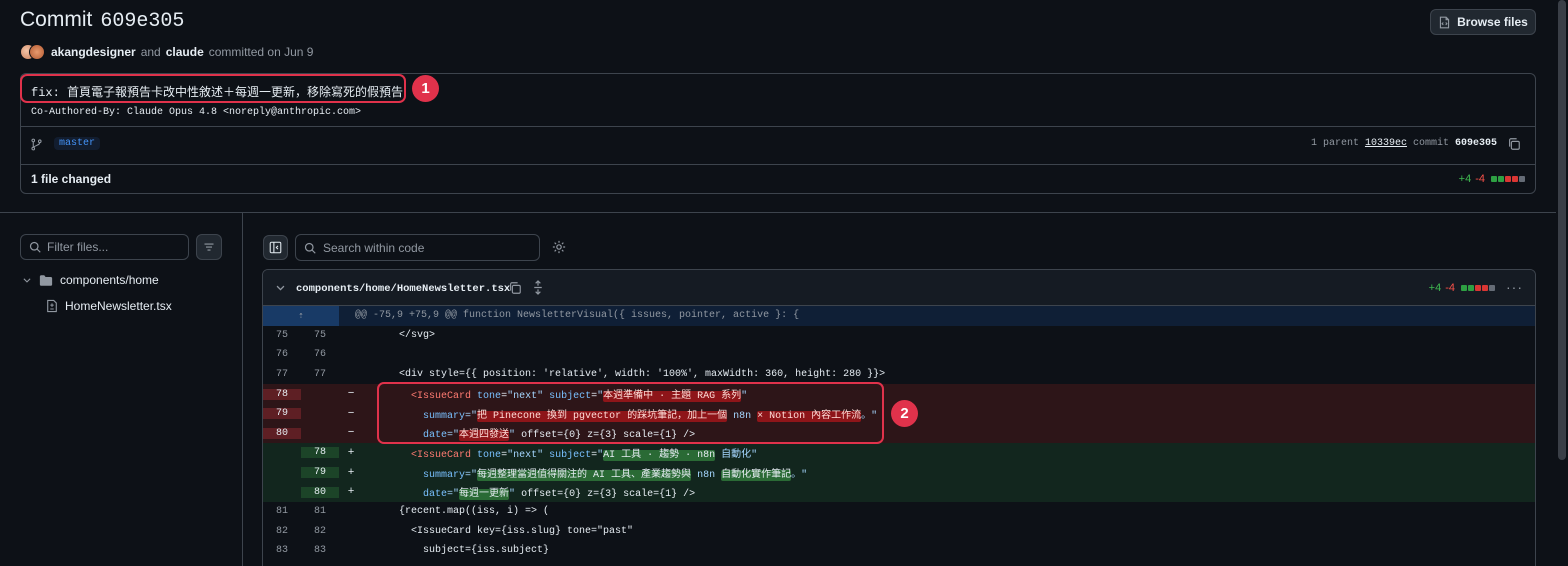 The image size is (1568, 566). I want to click on changed-text: 自動化實作筆記, so click(756, 475).